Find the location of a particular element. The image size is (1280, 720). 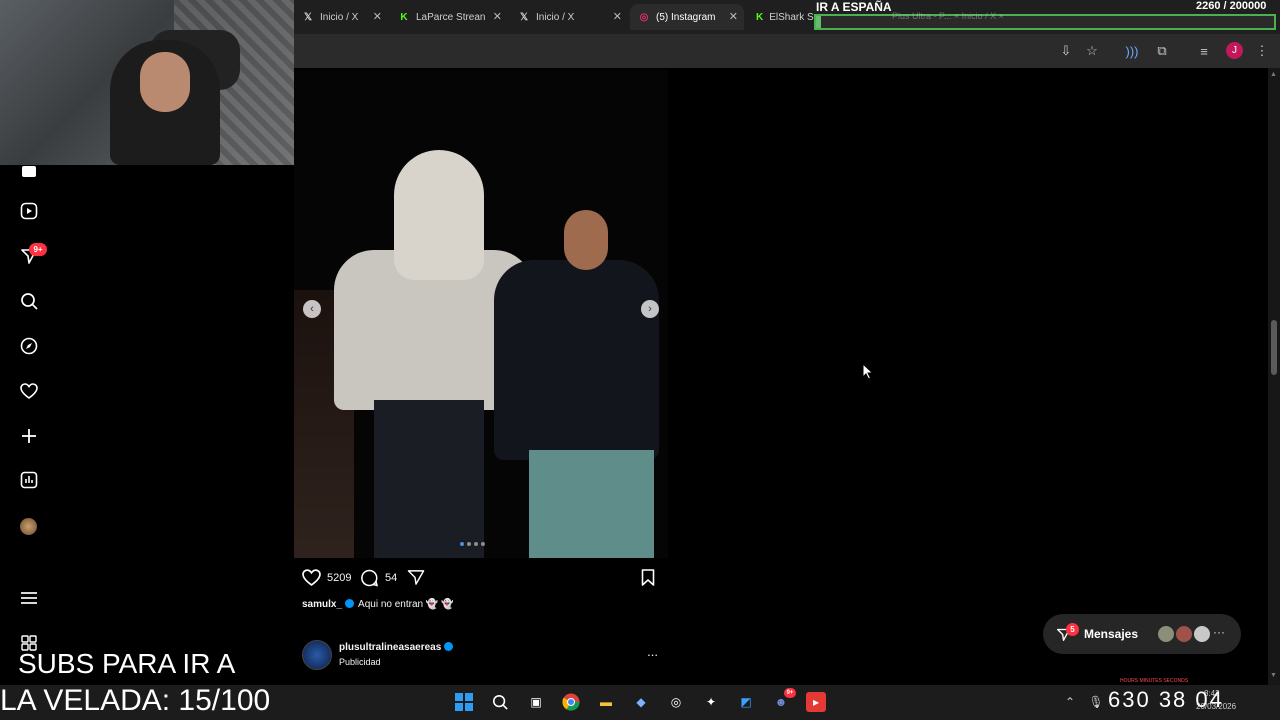

messages-badge: 5 is located at coordinates (1072, 629).